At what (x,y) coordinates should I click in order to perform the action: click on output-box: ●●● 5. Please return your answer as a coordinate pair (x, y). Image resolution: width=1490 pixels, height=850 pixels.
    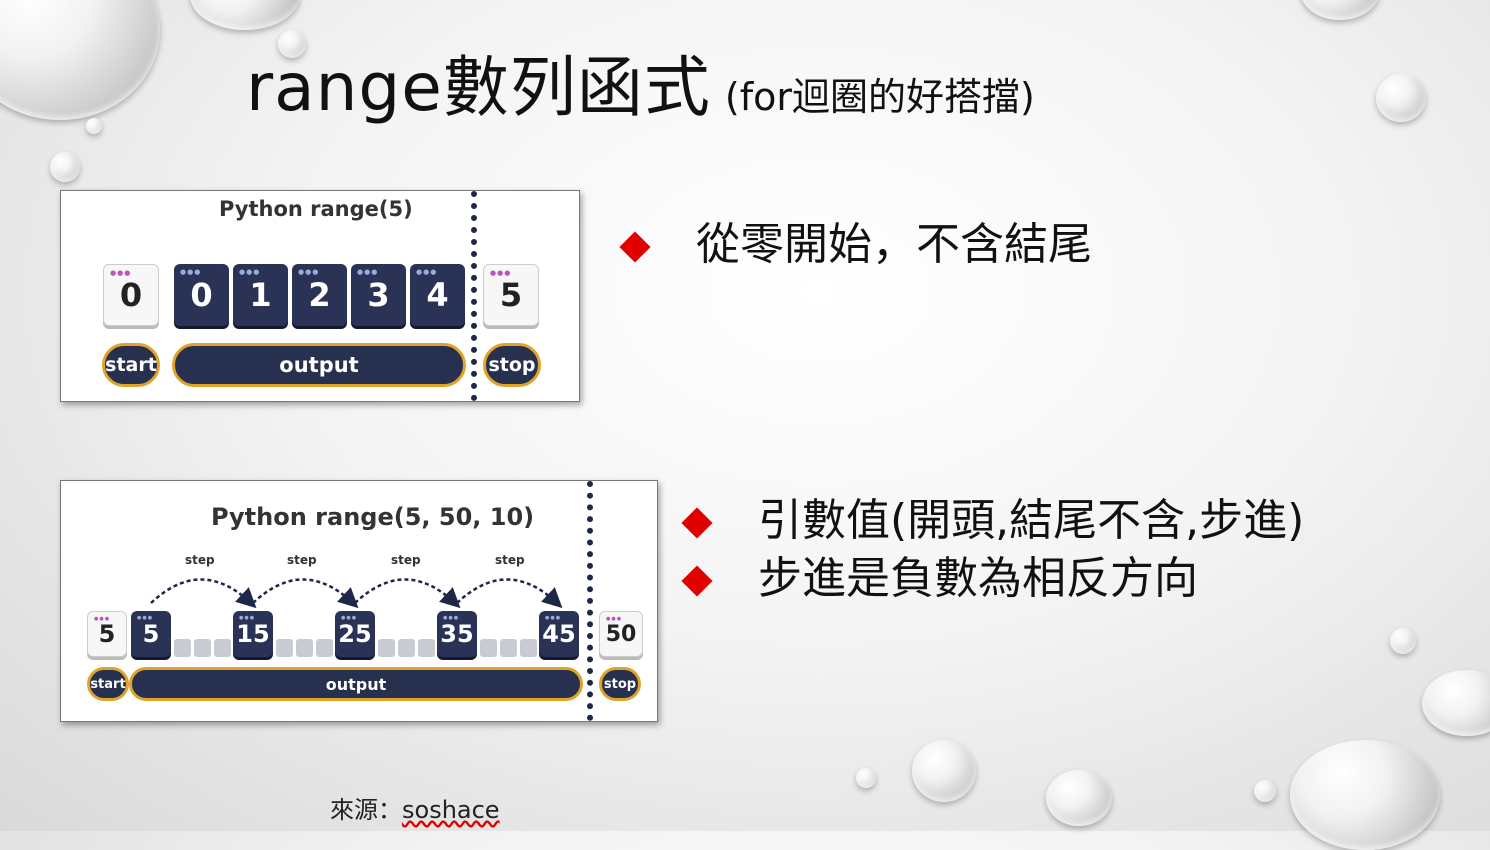
    Looking at the image, I should click on (151, 634).